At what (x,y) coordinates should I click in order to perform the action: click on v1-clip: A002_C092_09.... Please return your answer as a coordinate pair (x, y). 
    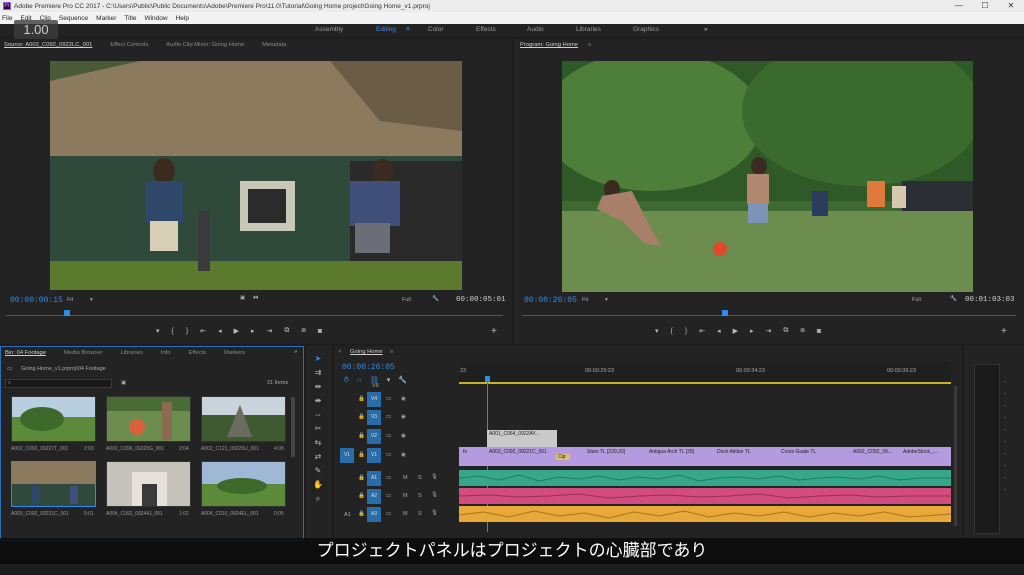
    Looking at the image, I should click on (873, 452).